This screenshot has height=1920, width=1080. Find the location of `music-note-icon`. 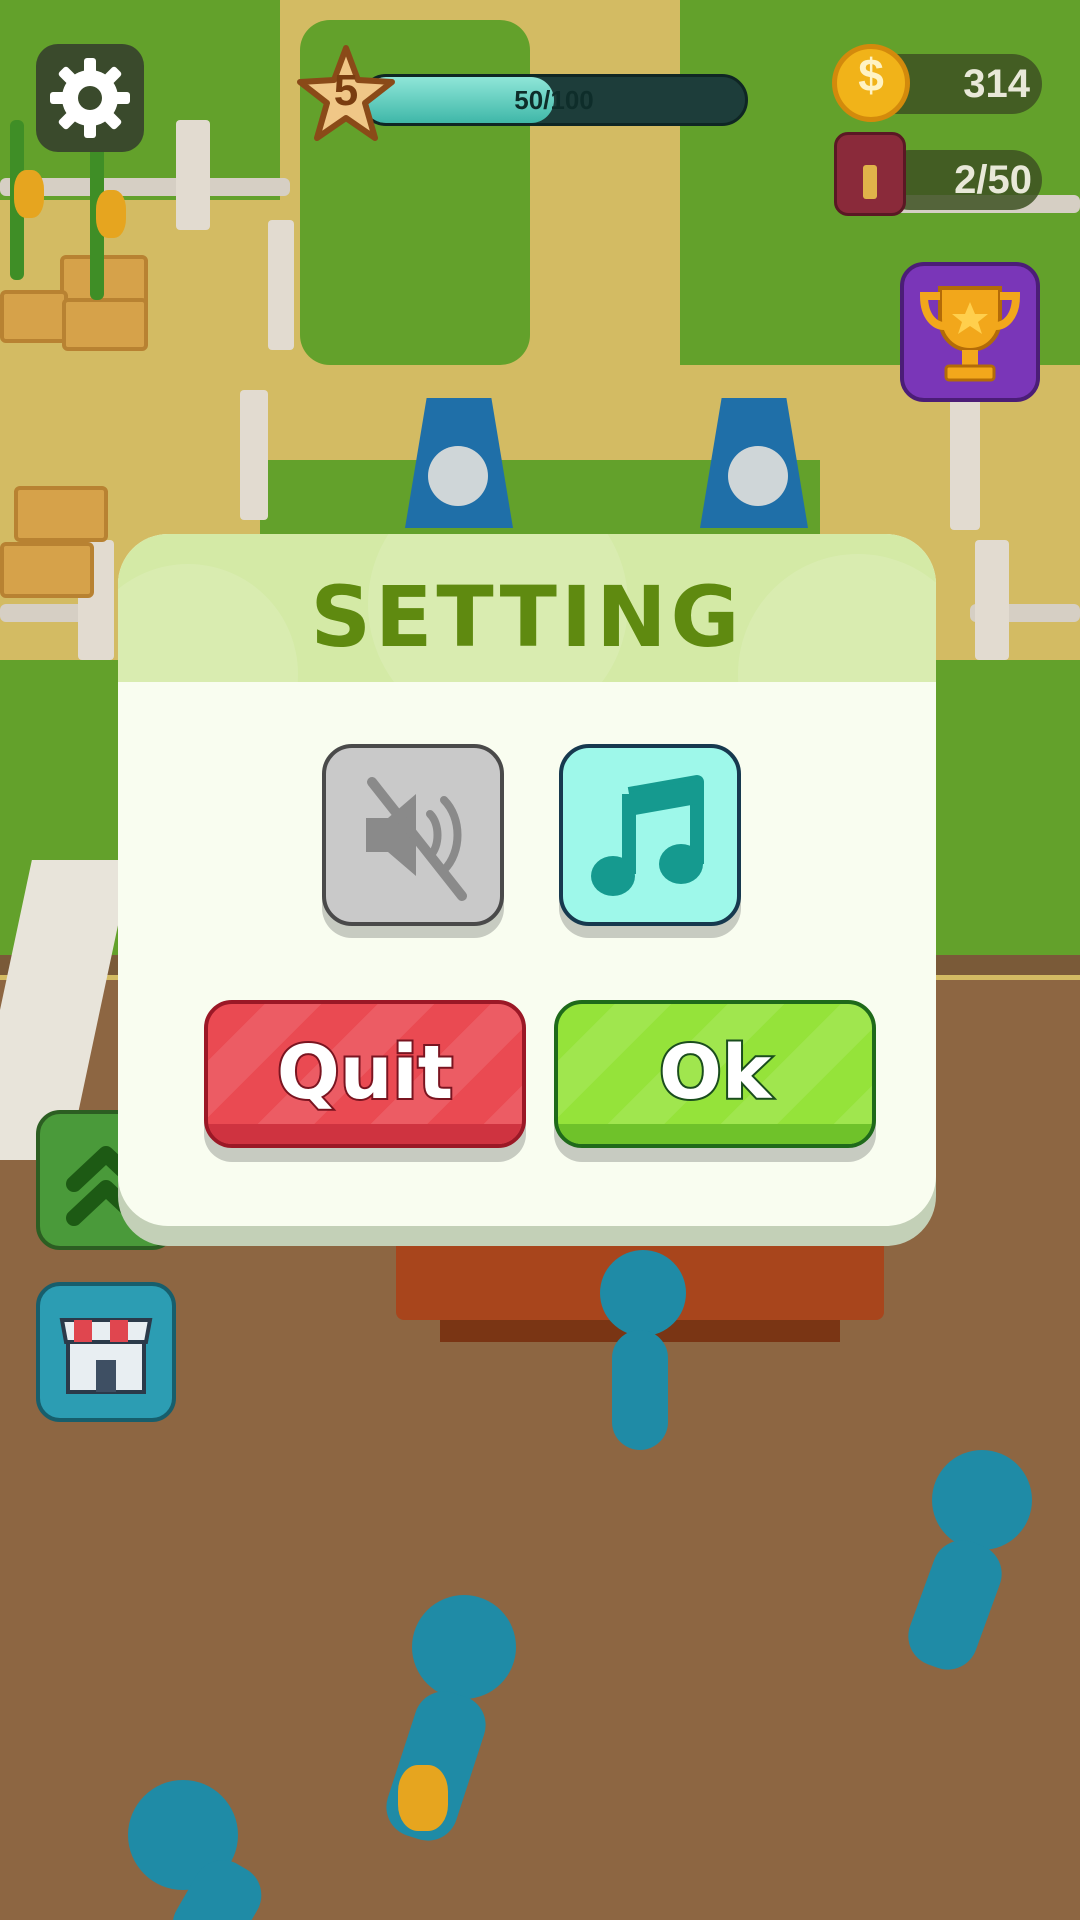

music-note-icon is located at coordinates (647, 835).